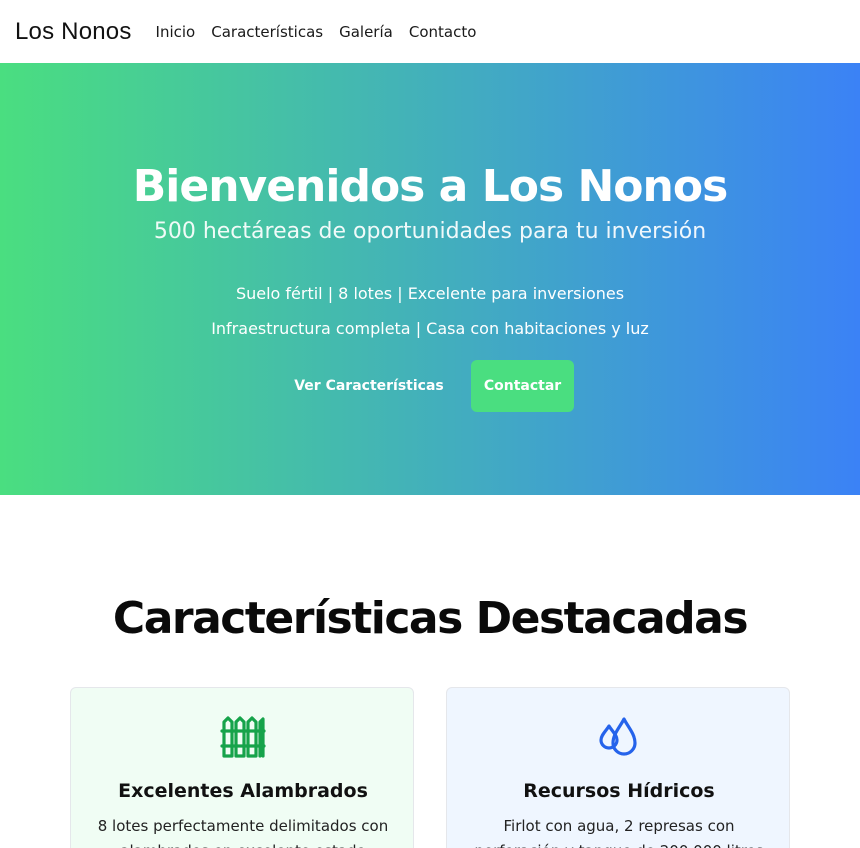  Describe the element at coordinates (243, 737) in the screenshot. I see `fence-icon` at that location.